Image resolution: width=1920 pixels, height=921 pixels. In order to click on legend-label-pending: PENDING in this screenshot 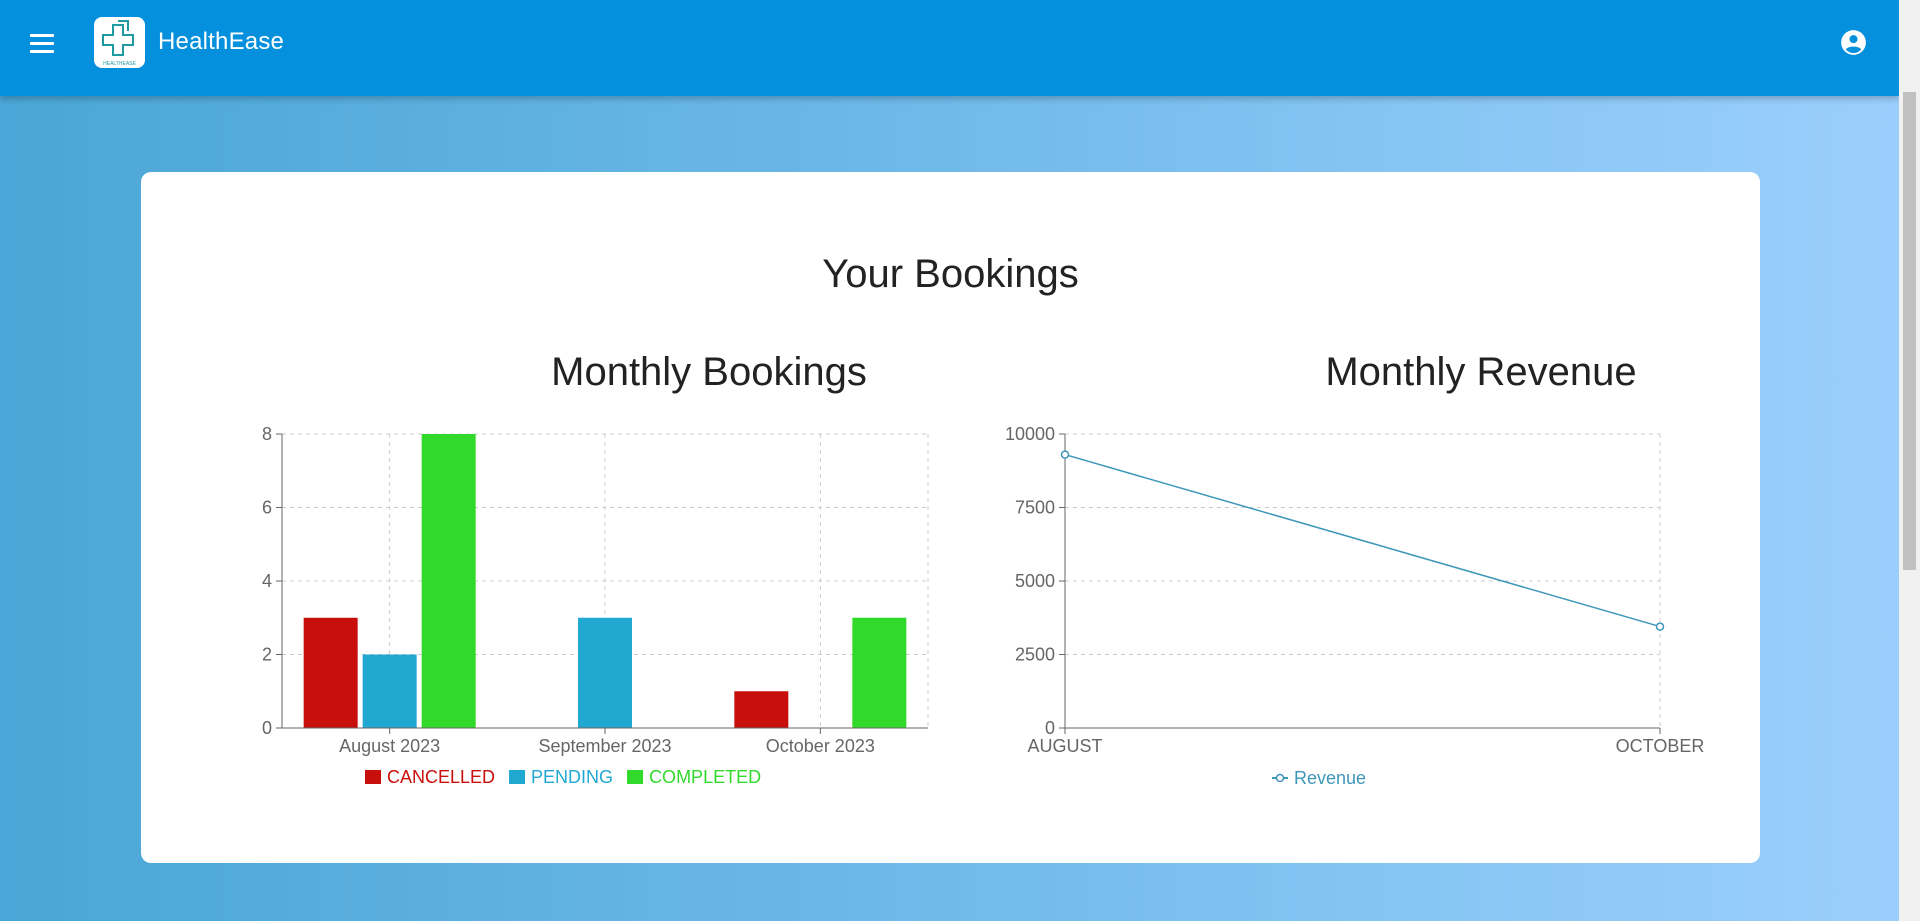, I will do `click(572, 777)`.